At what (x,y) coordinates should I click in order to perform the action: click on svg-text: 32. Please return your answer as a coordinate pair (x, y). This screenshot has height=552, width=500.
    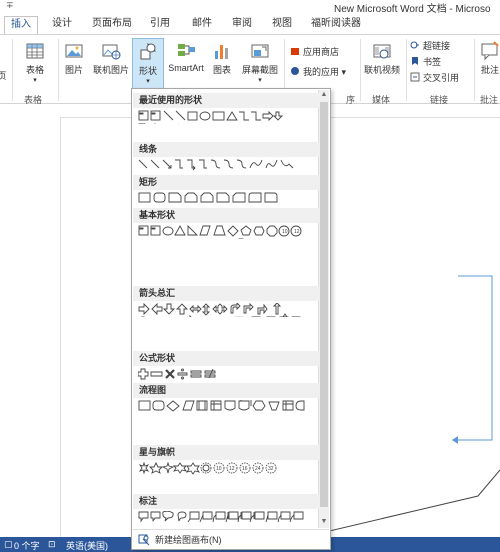
    Looking at the image, I should click on (271, 469).